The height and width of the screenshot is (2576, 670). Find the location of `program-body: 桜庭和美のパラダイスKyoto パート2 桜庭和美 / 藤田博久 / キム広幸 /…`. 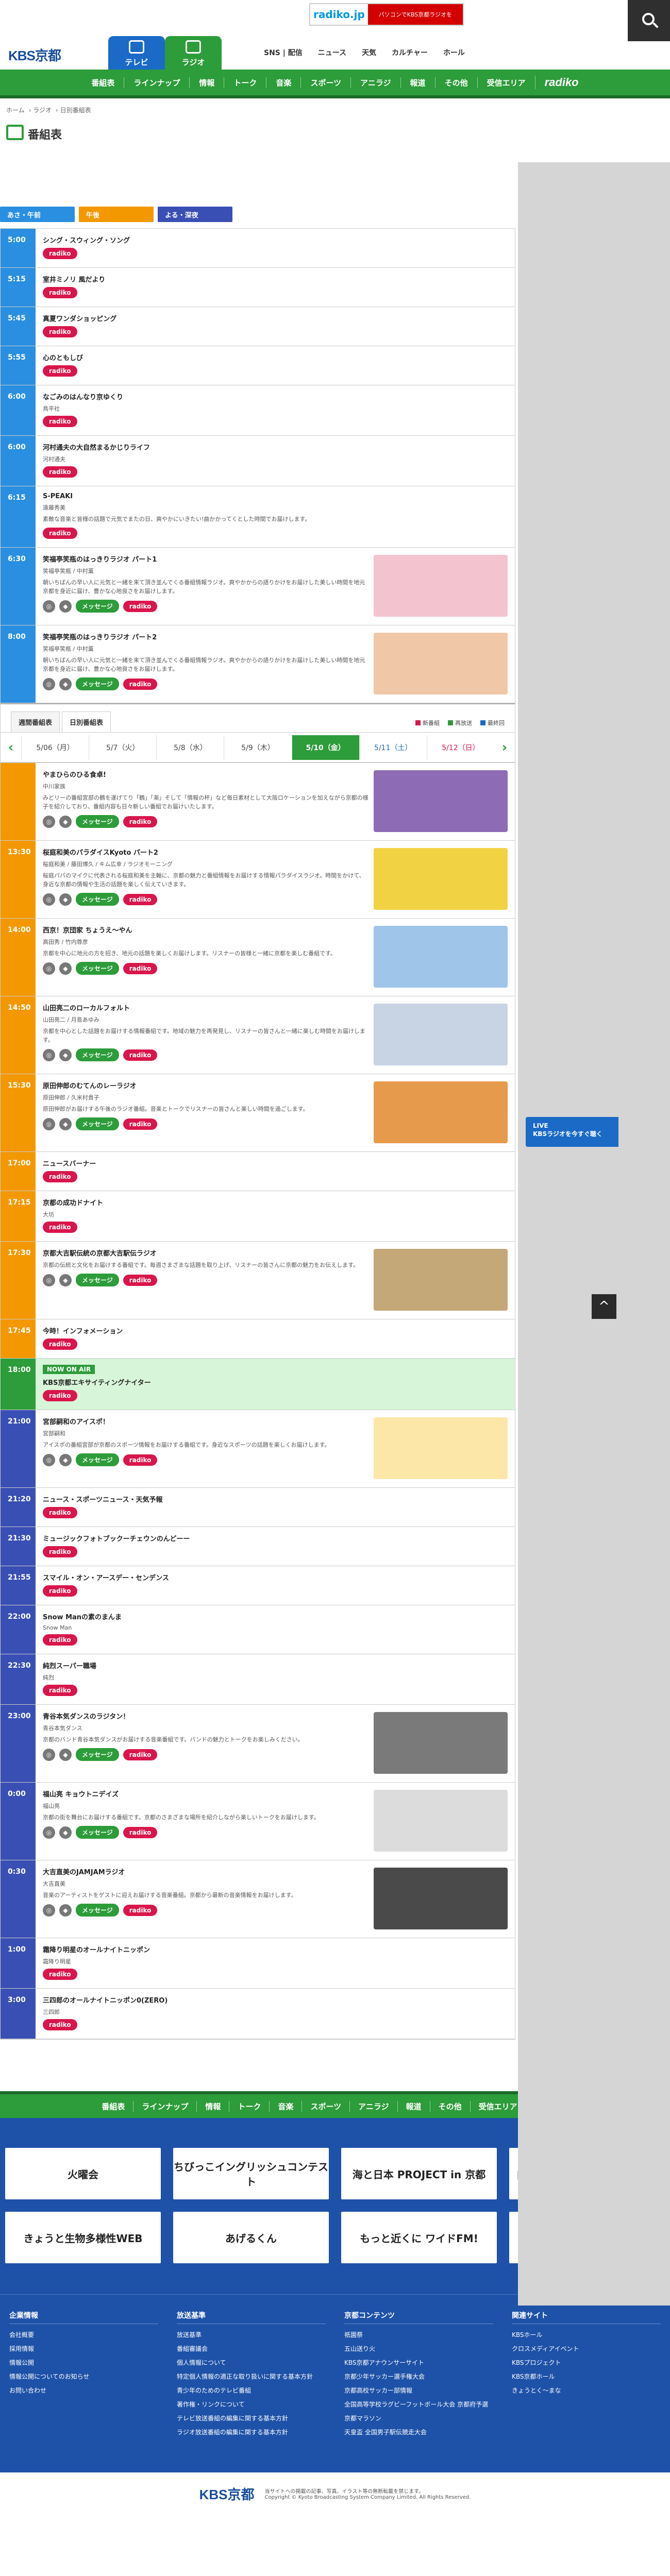

program-body: 桜庭和美のパラダイスKyoto パート2 桜庭和美 / 藤田博久 / キム広幸 /… is located at coordinates (275, 879).